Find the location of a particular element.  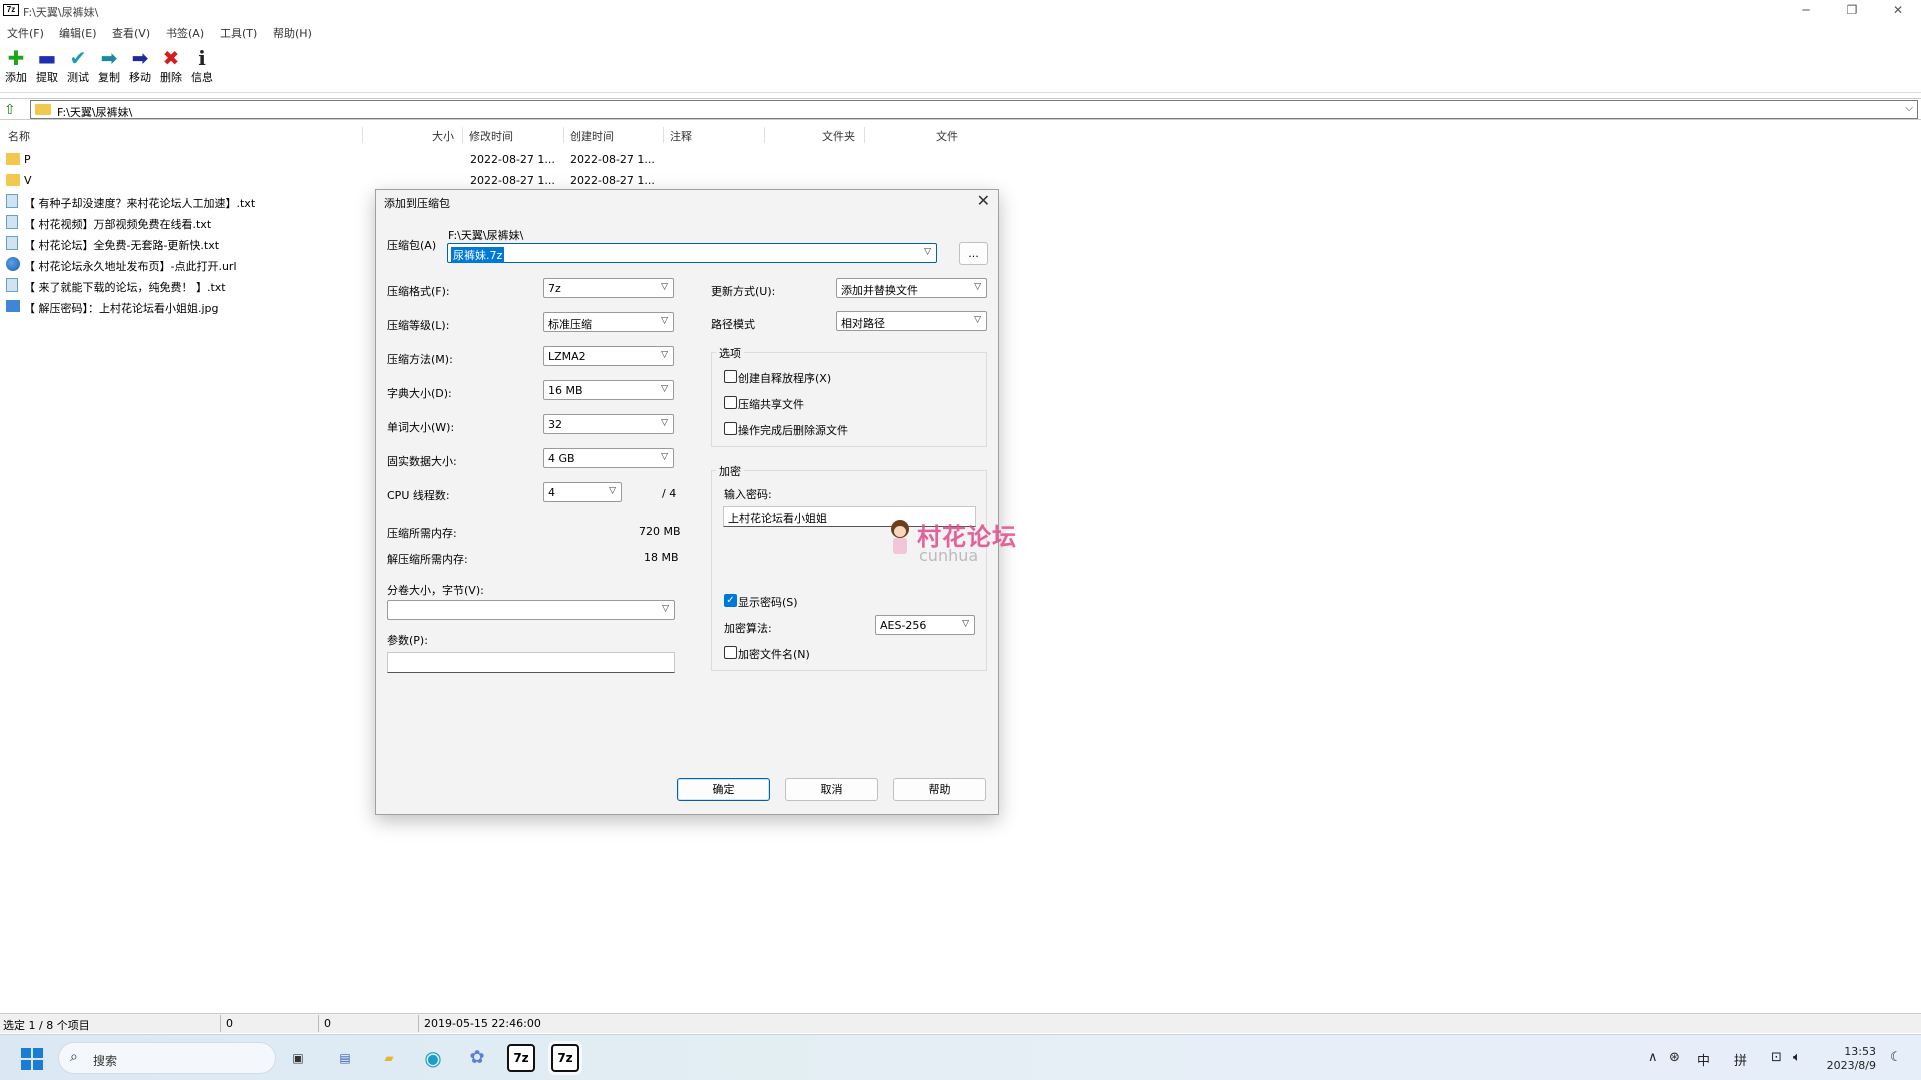

chevron-down-icon: ⌵ is located at coordinates (1909, 108).